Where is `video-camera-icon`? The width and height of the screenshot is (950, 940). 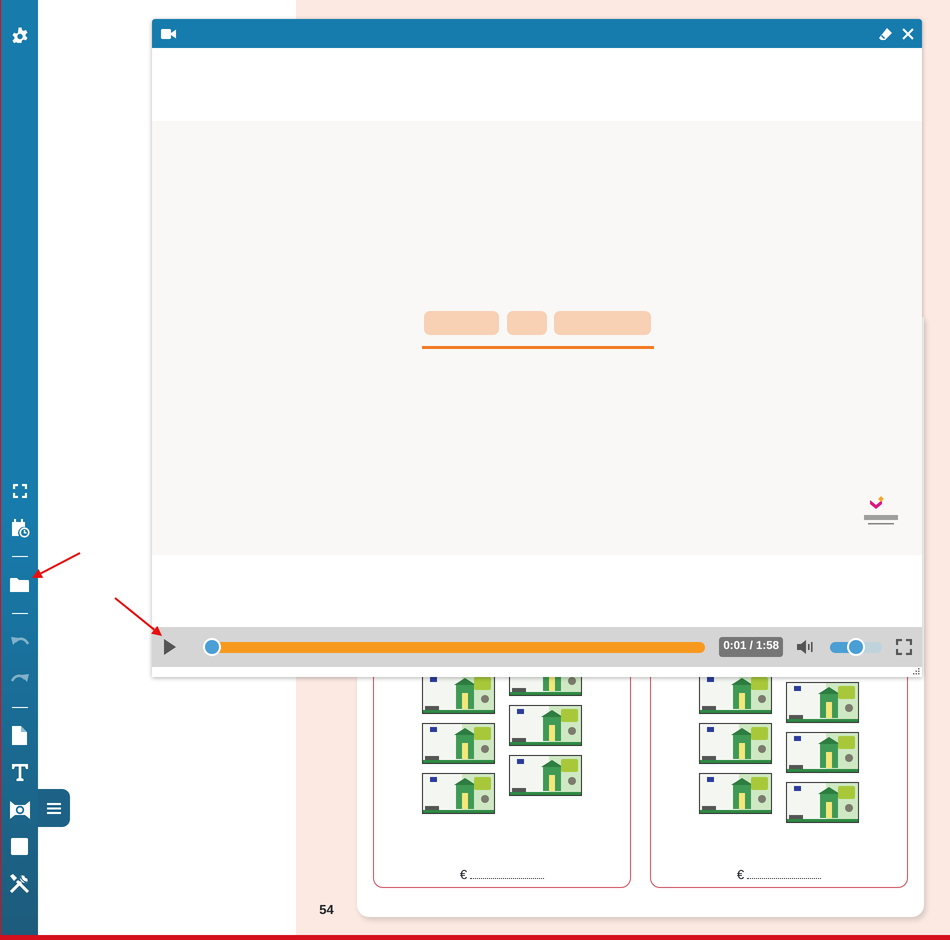
video-camera-icon is located at coordinates (168, 33).